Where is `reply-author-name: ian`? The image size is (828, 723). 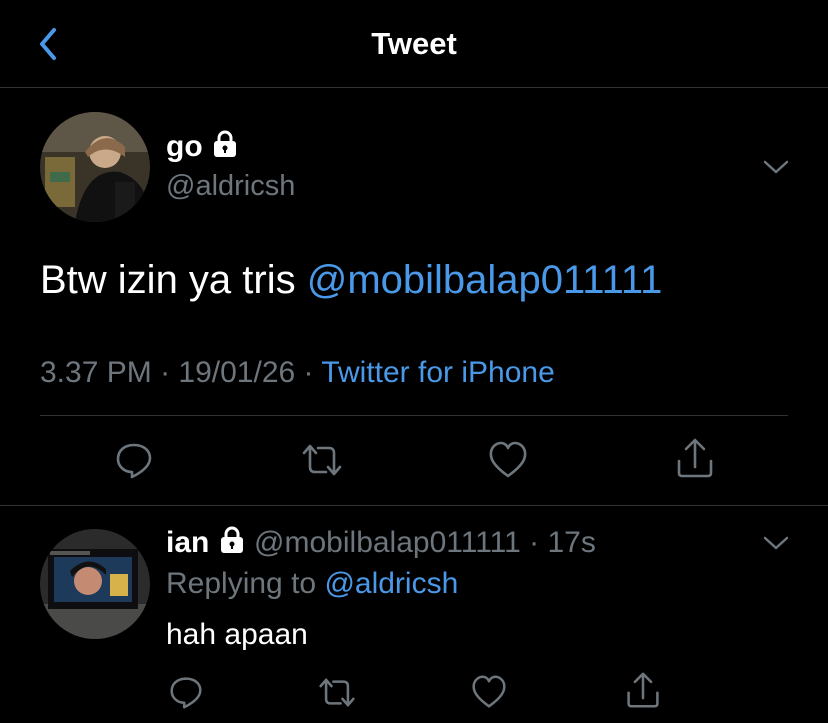 reply-author-name: ian is located at coordinates (187, 542).